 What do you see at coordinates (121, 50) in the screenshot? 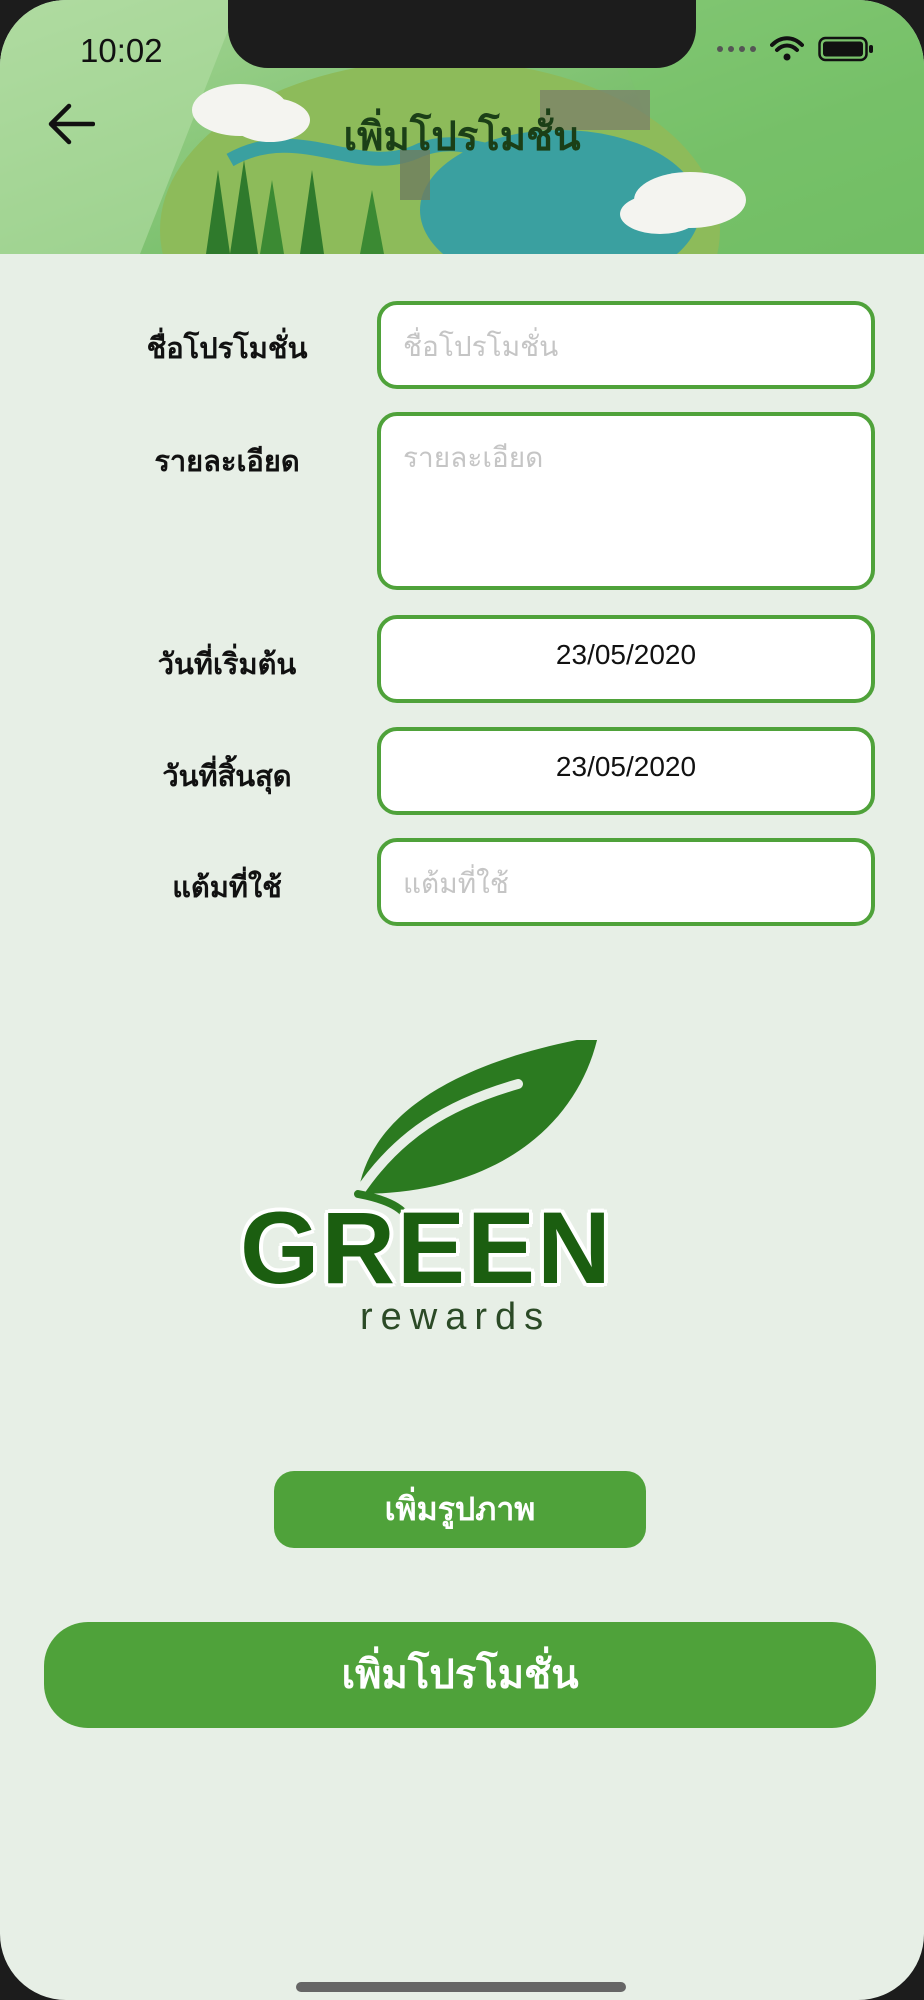
I see `status-time: 10:02` at bounding box center [121, 50].